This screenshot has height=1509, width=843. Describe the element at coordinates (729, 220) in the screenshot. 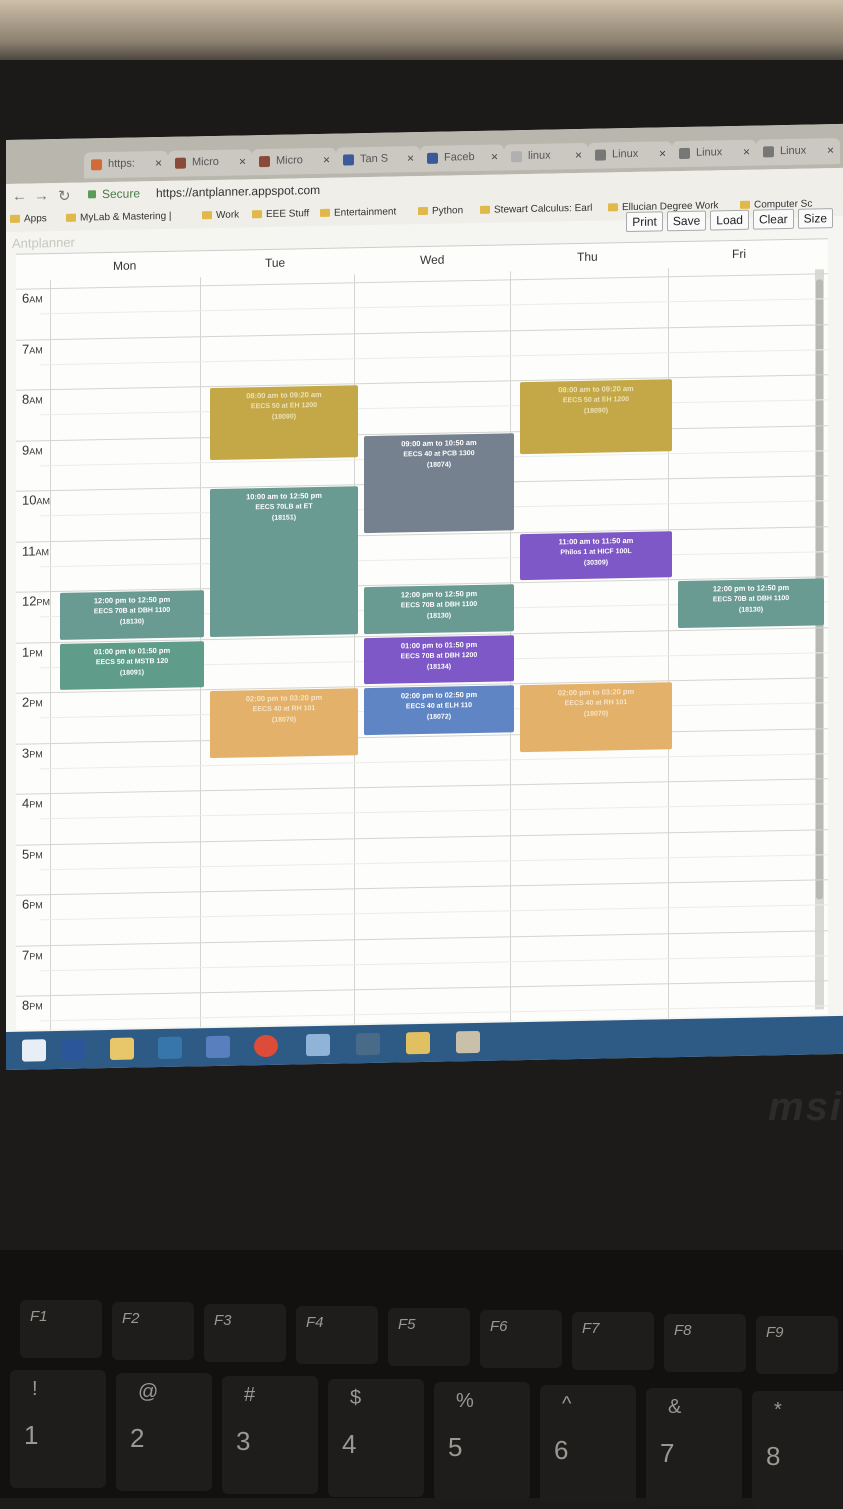

I see `load-button: Load` at that location.